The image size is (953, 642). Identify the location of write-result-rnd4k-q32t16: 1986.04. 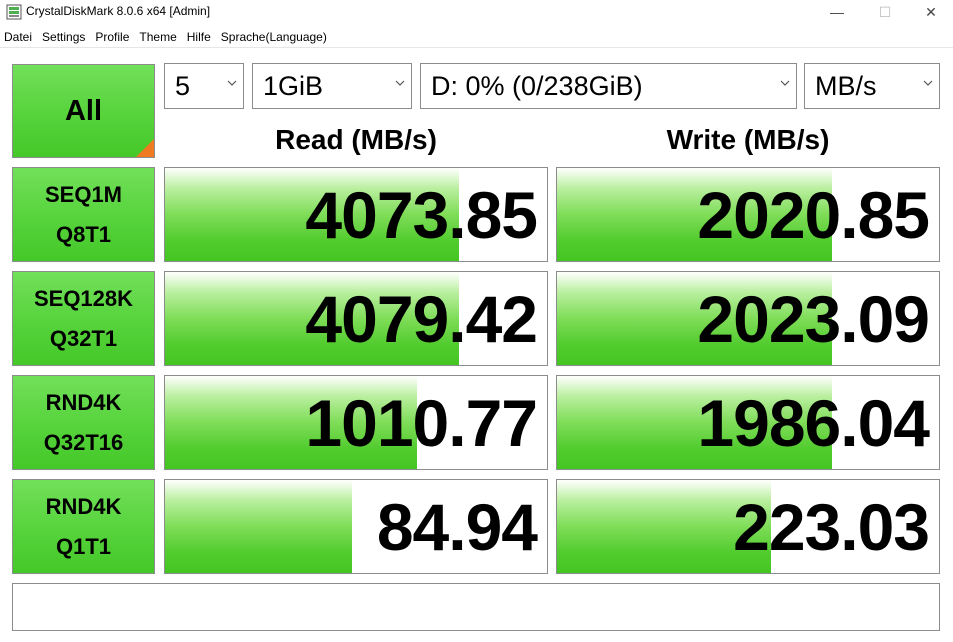
(748, 422).